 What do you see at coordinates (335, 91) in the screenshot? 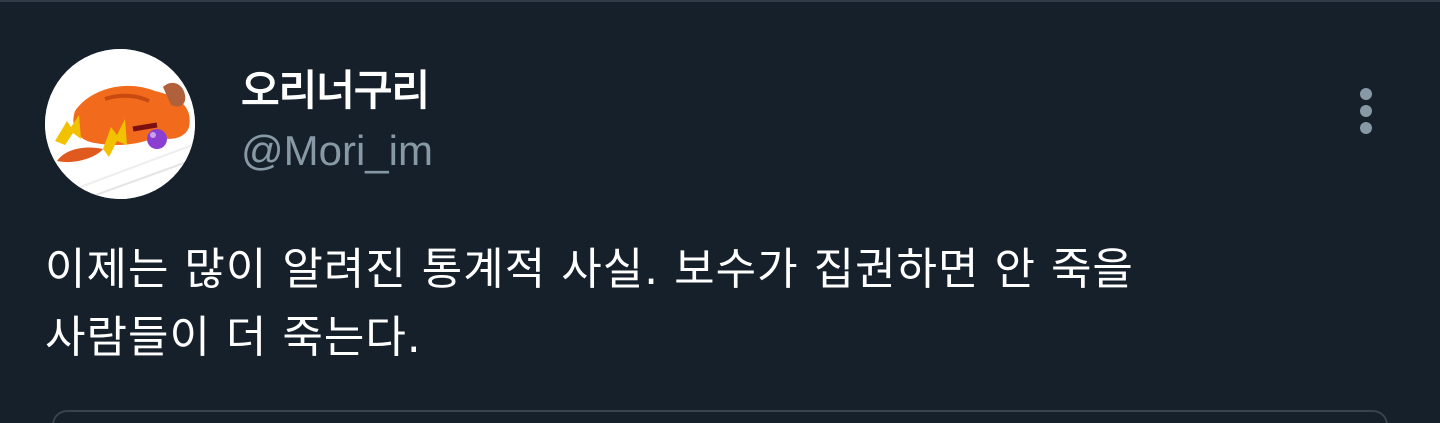
I see `author-display-name: 오리너구리` at bounding box center [335, 91].